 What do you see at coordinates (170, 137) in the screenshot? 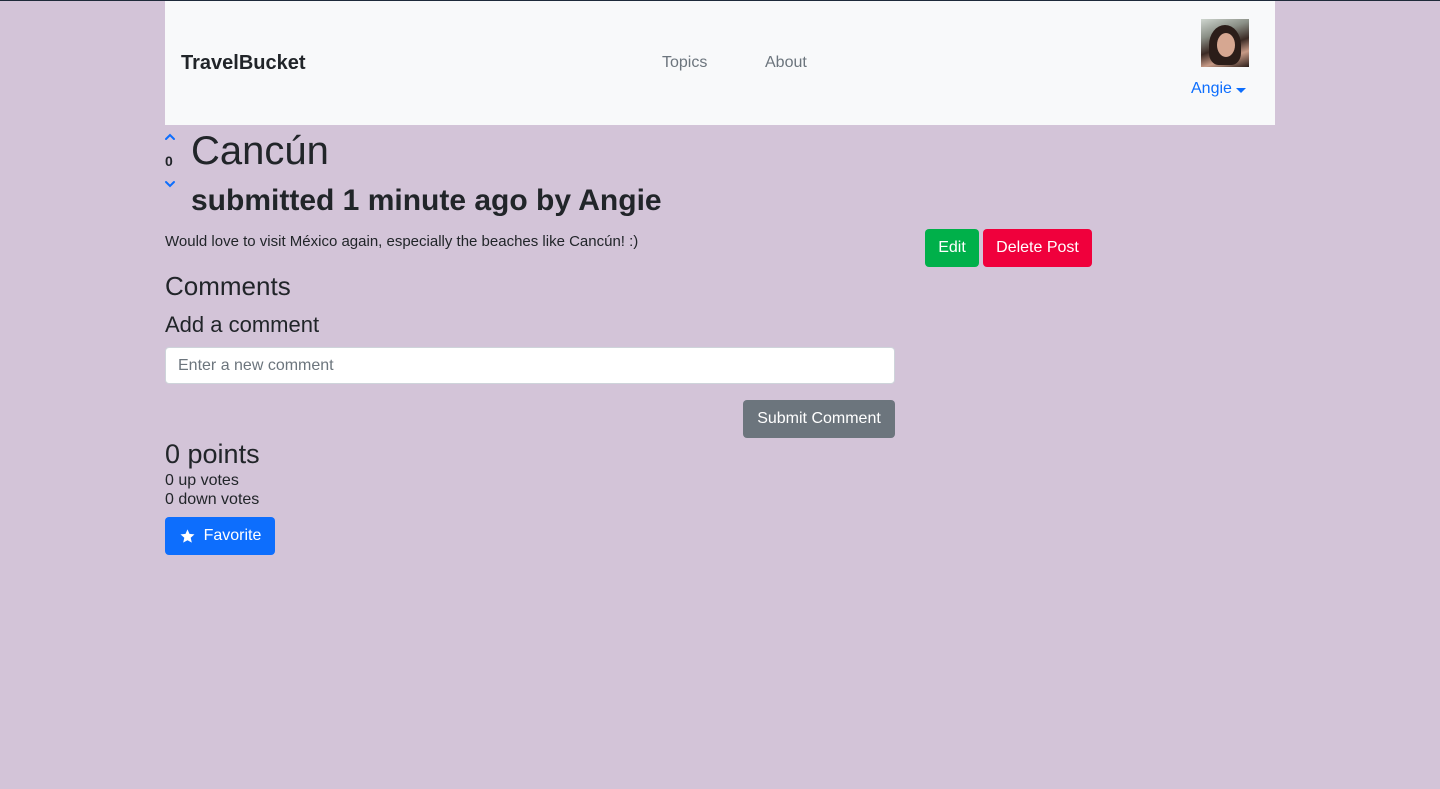
I see `chevron-up-icon` at bounding box center [170, 137].